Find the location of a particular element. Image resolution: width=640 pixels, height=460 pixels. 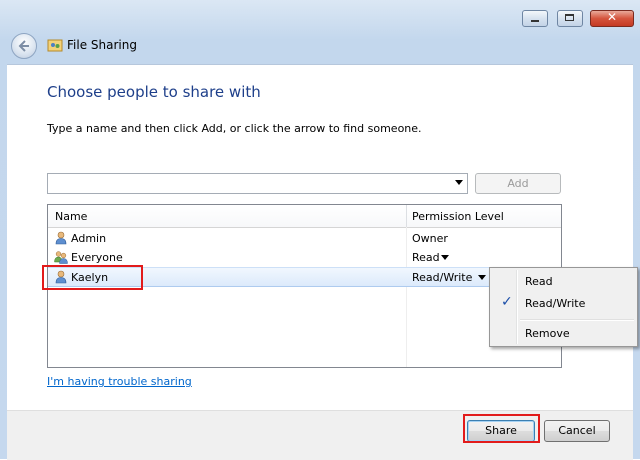

column-divider is located at coordinates (406, 216).